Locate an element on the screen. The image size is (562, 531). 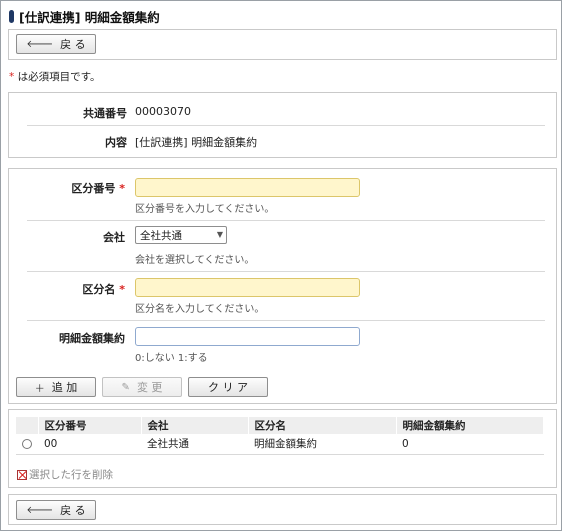
data-table: 区分番号 会社 区分名 明細金額集約 00 全社共通 明細金額集約 0 is located at coordinates (280, 436).